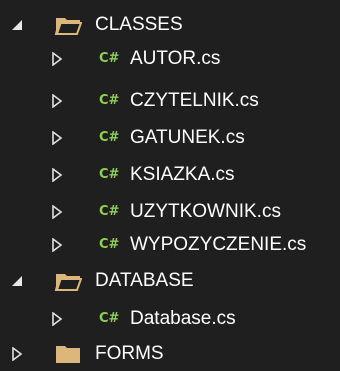 This screenshot has width=340, height=371. Describe the element at coordinates (129, 353) in the screenshot. I see `folder-label: FORMS` at that location.